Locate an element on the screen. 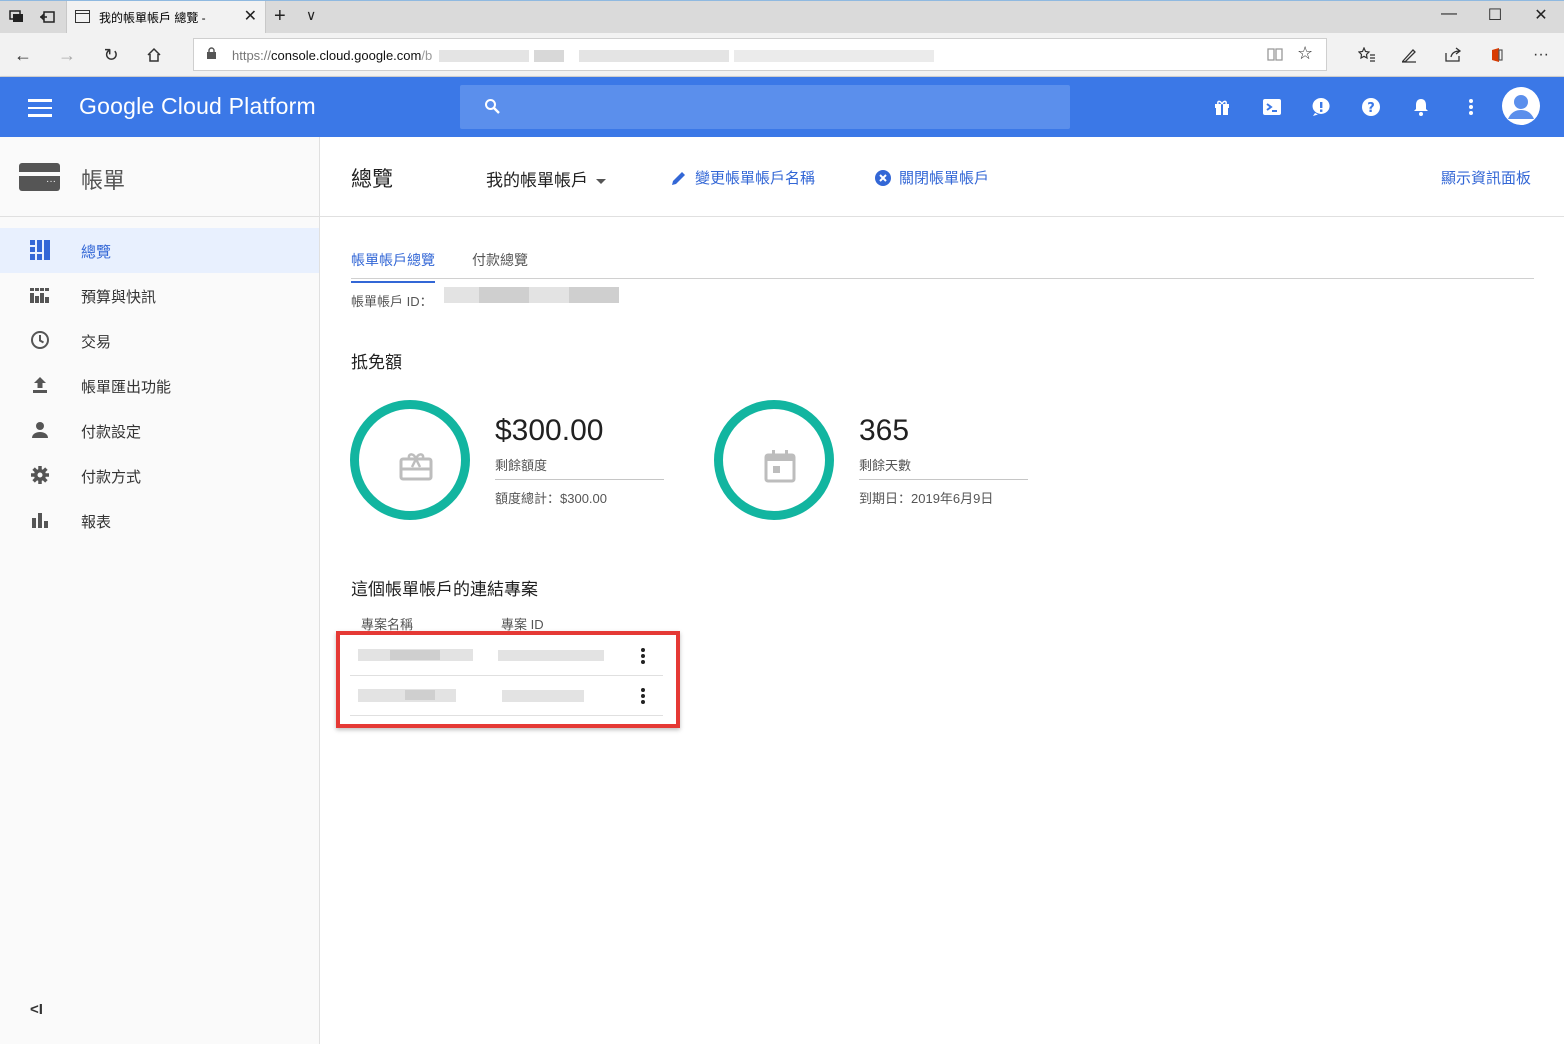 The height and width of the screenshot is (1044, 1564). avatar is located at coordinates (1521, 106).